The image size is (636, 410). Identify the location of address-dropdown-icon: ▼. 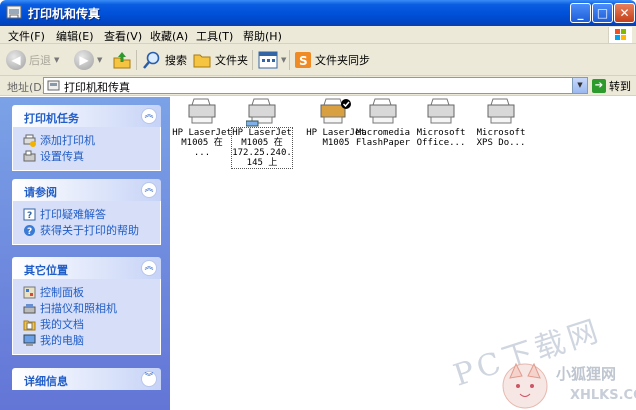
(579, 85).